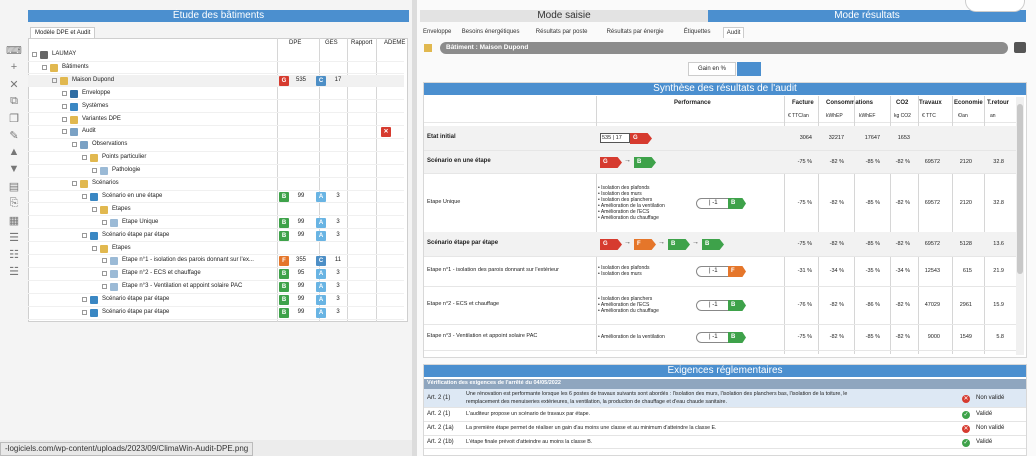 The width and height of the screenshot is (1036, 456). Describe the element at coordinates (14, 169) in the screenshot. I see `down-icon: ▼` at that location.